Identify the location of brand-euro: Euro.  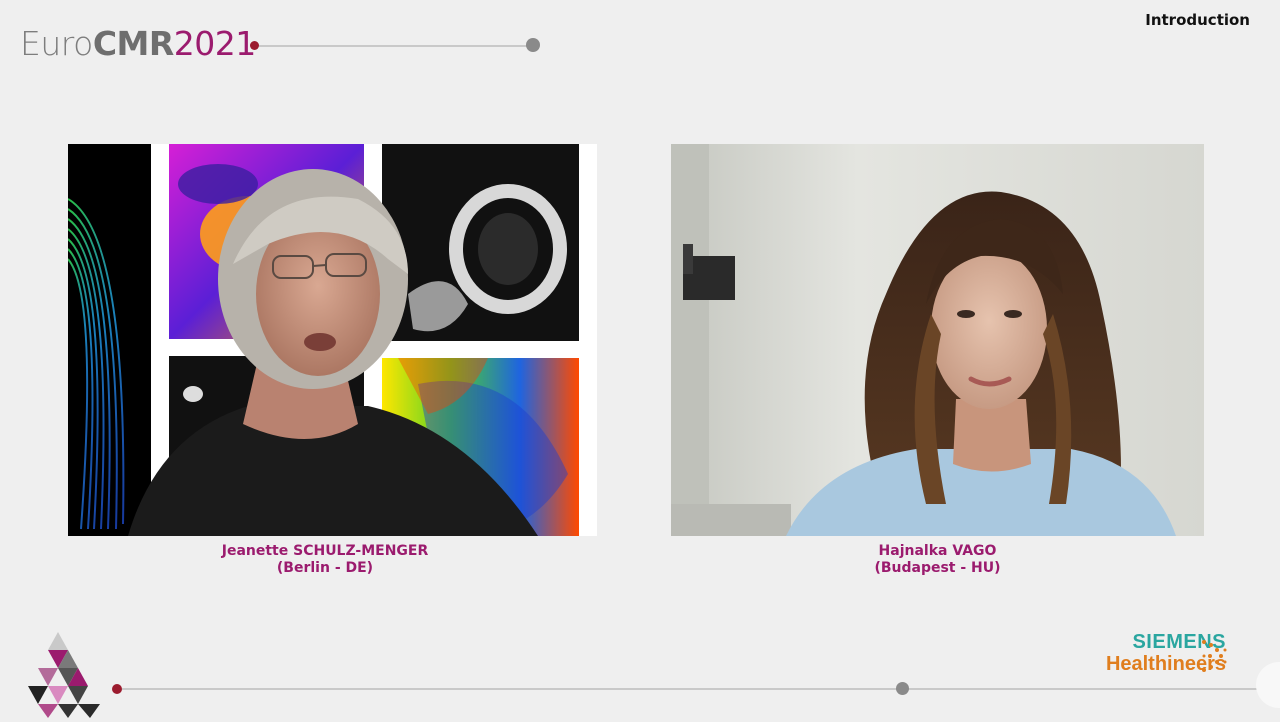
(56, 43).